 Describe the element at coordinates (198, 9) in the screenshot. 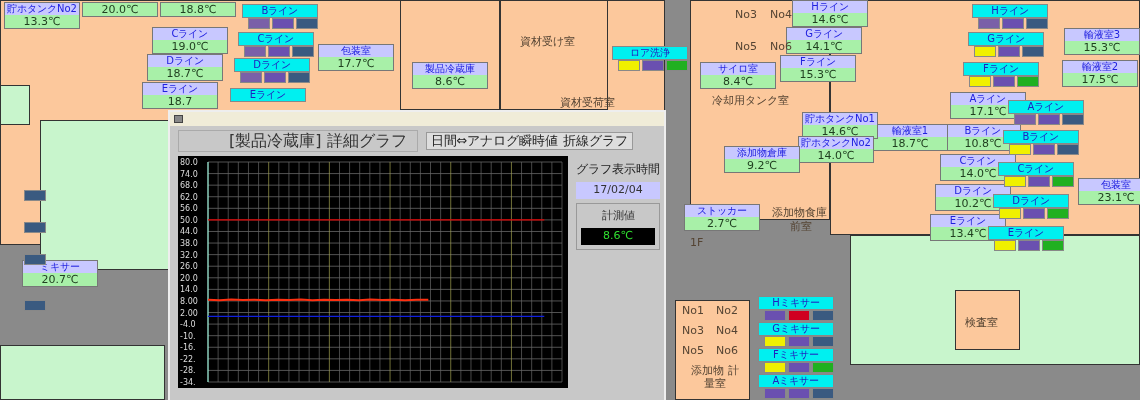

I see `temperature-reading: 18.8℃` at that location.